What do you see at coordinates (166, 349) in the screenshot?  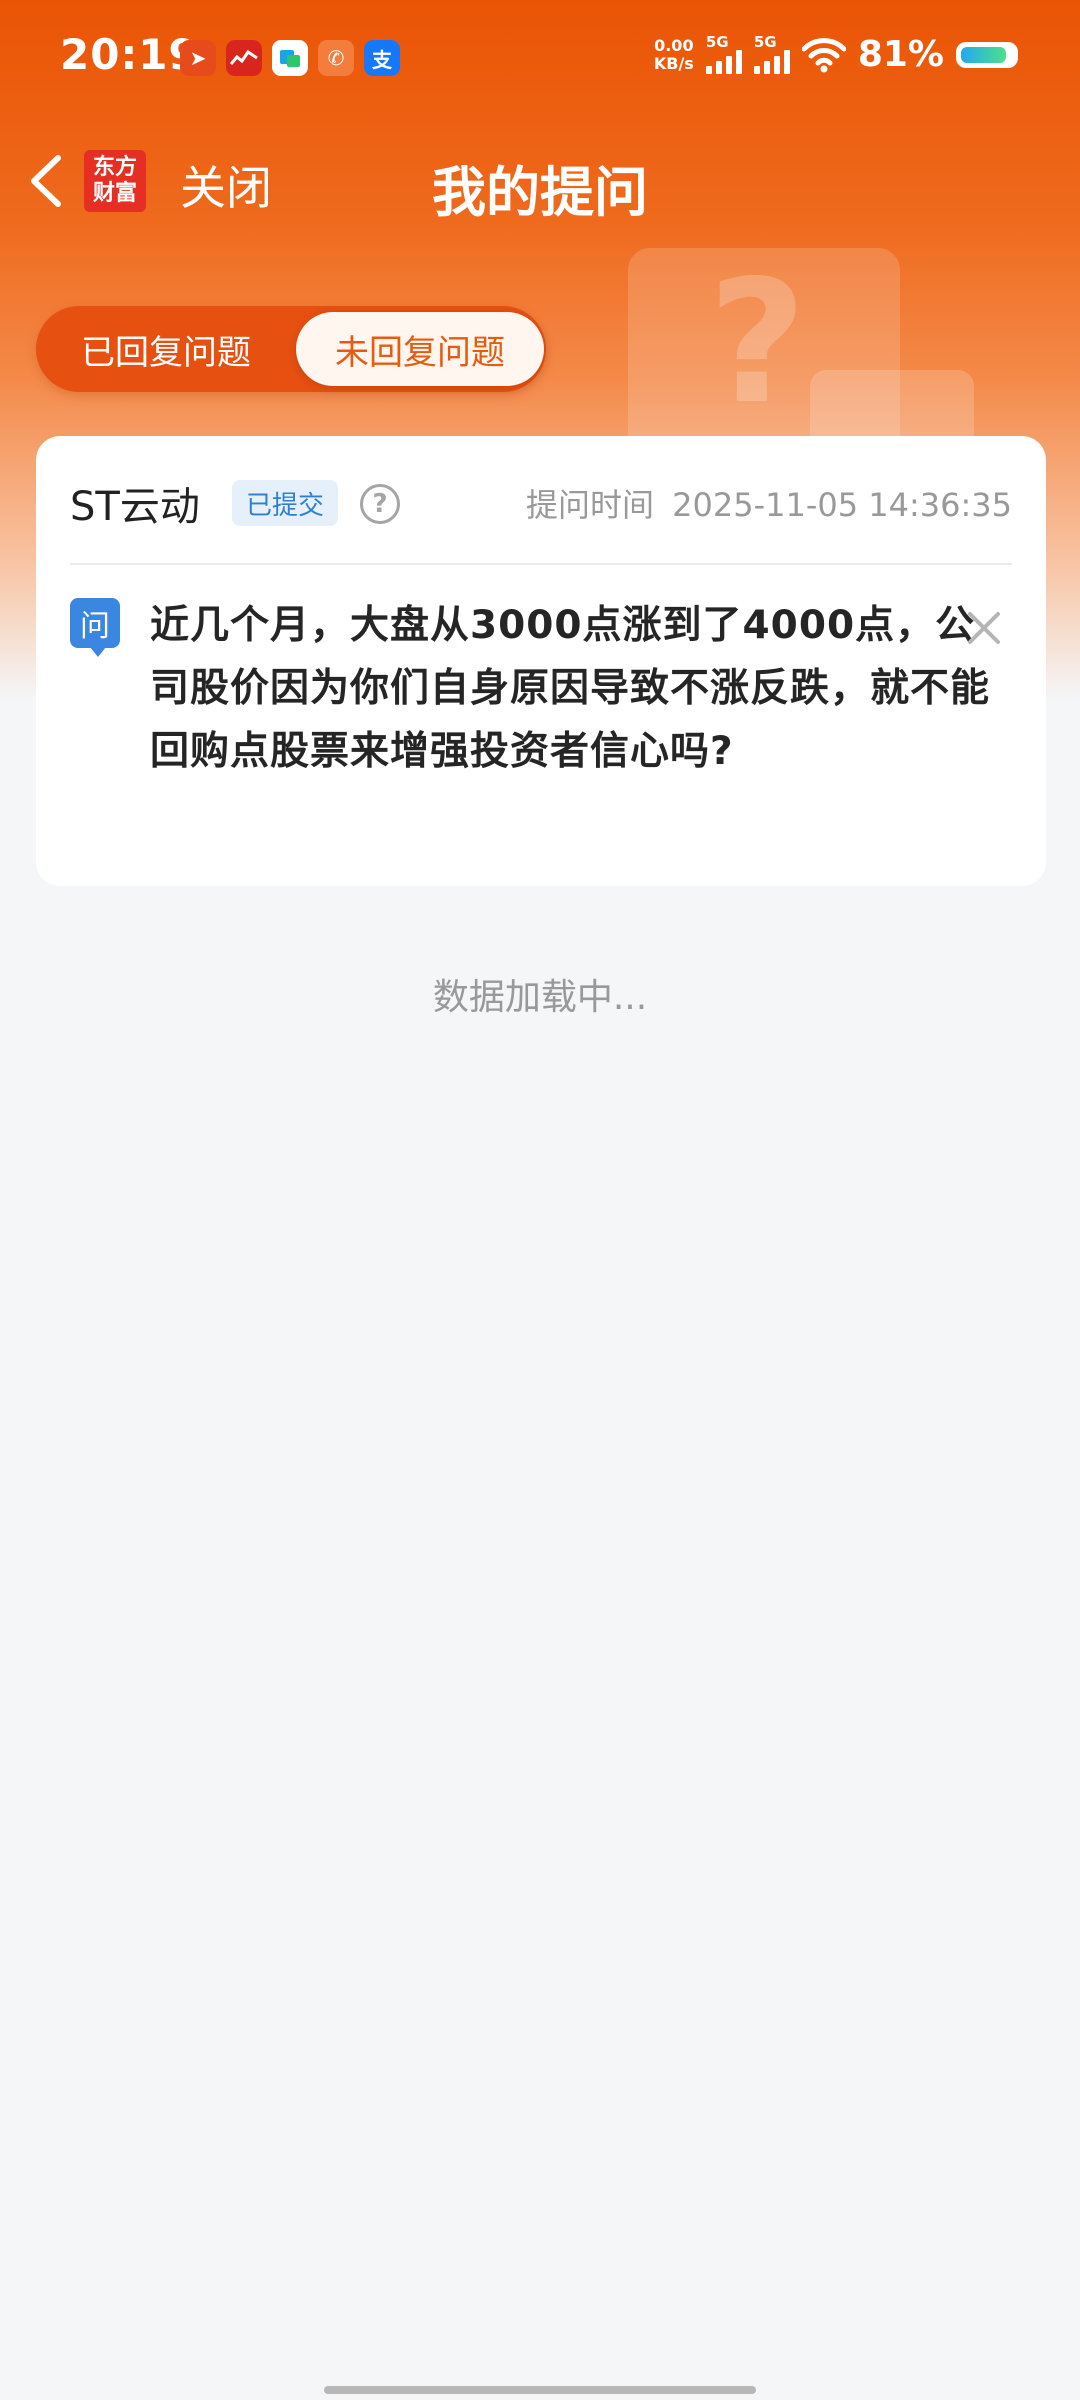 I see `tab-answered: 已回复问题` at bounding box center [166, 349].